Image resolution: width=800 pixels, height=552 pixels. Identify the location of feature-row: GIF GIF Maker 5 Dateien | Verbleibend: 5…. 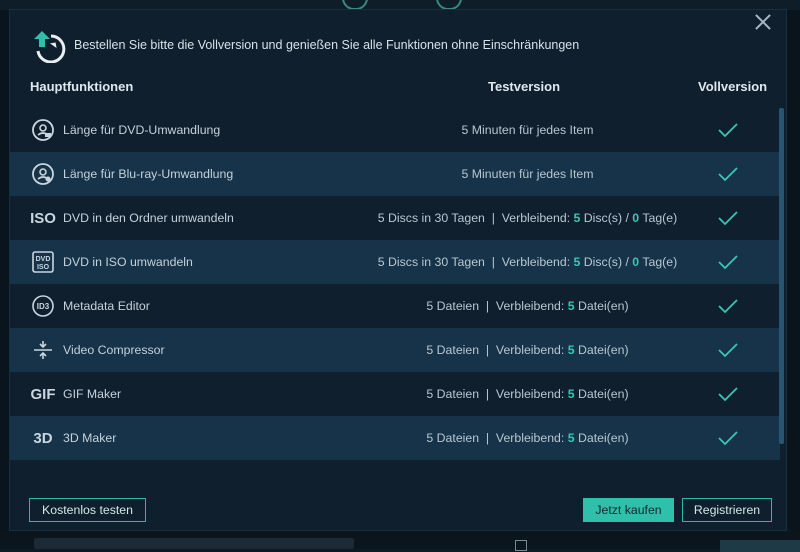
(395, 394).